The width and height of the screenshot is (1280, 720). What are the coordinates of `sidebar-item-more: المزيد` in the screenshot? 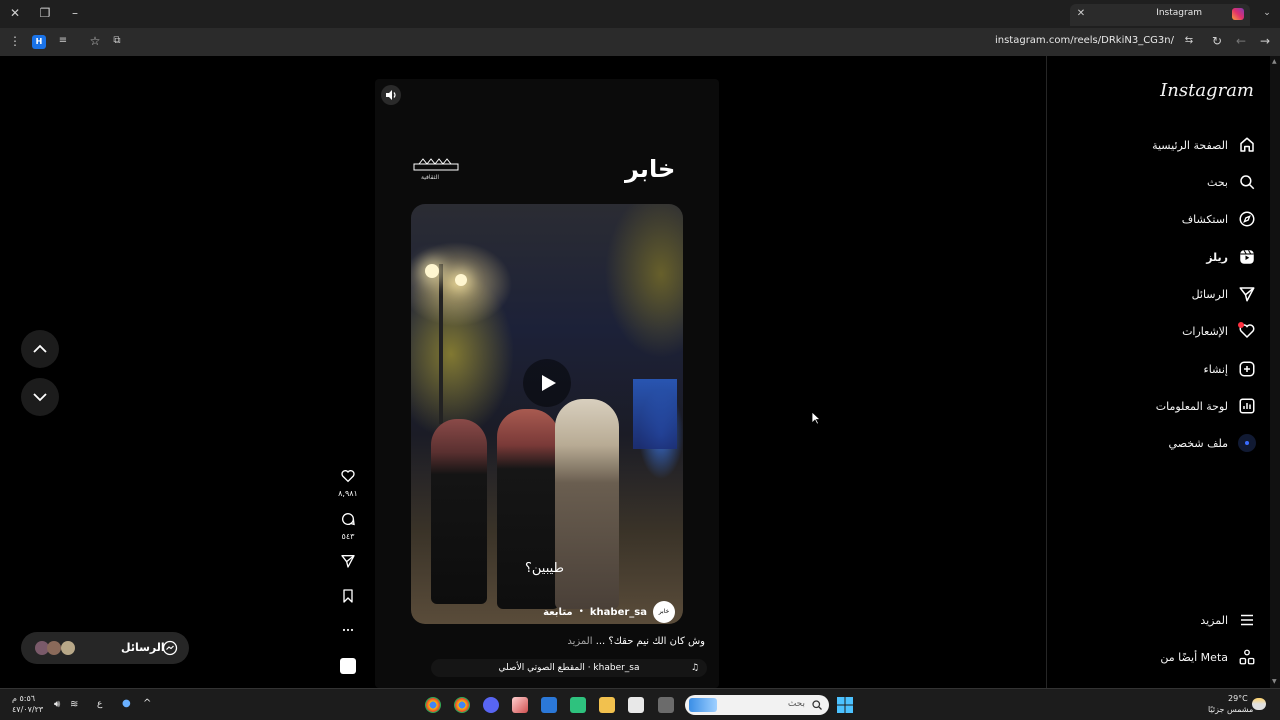 It's located at (1228, 620).